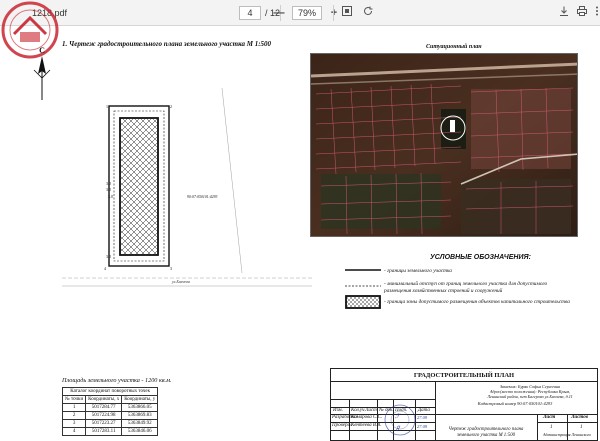  I want to click on seal-stamp, so click(400, 420).